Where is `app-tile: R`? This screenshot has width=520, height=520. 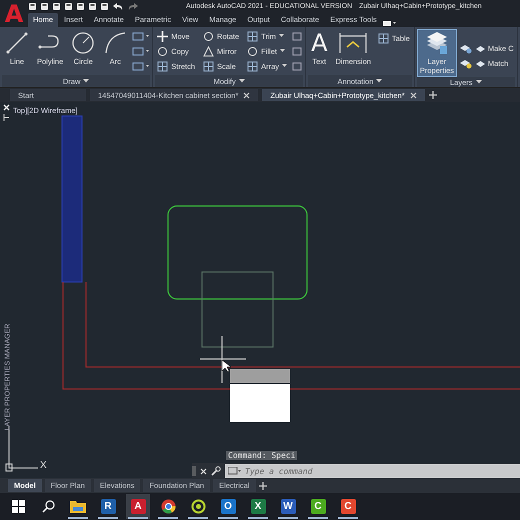 app-tile: R is located at coordinates (108, 506).